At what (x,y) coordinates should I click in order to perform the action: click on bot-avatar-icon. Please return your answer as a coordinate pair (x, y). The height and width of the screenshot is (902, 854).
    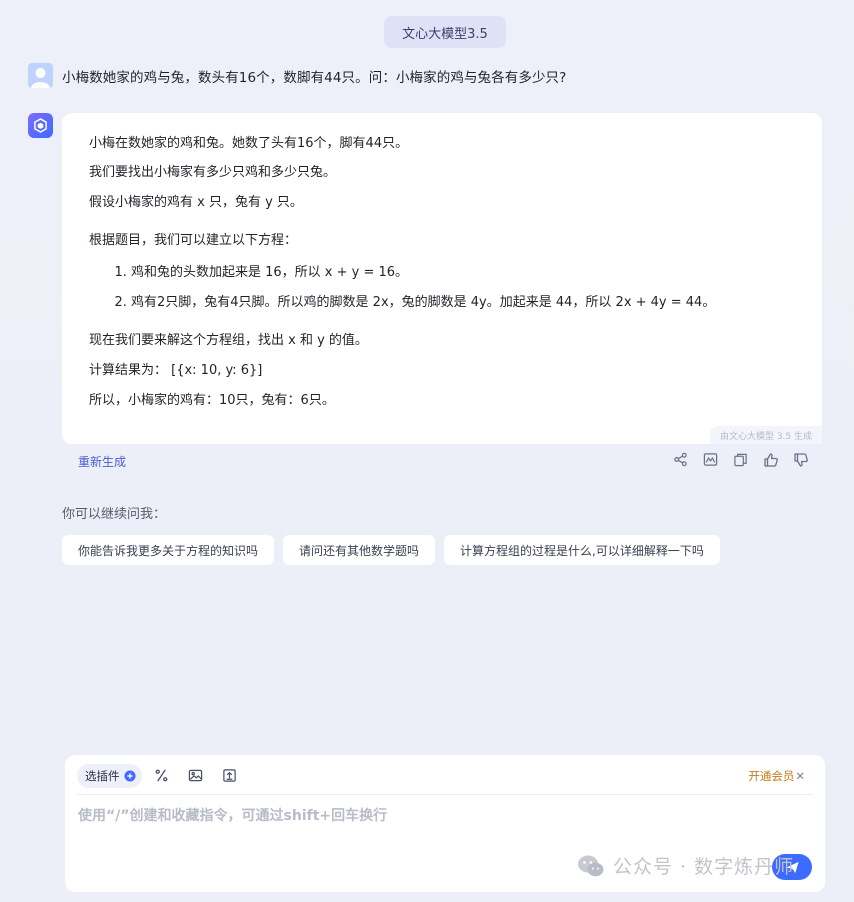
    Looking at the image, I should click on (40, 125).